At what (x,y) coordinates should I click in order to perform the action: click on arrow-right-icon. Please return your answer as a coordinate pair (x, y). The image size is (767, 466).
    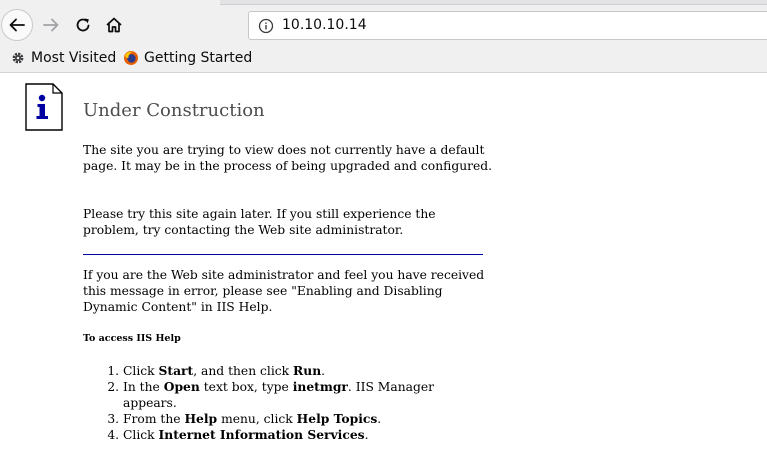
    Looking at the image, I should click on (51, 25).